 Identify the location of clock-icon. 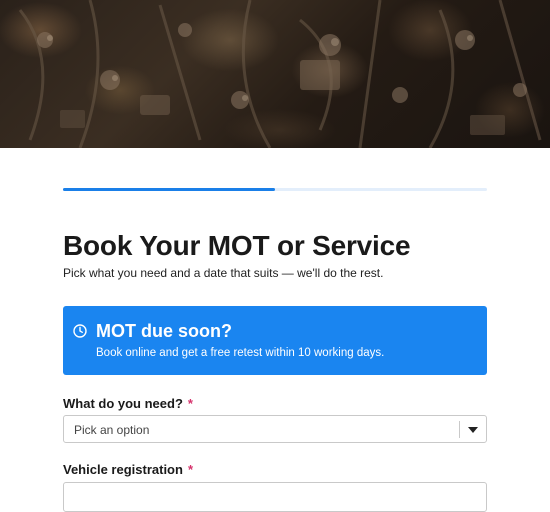
(80, 331).